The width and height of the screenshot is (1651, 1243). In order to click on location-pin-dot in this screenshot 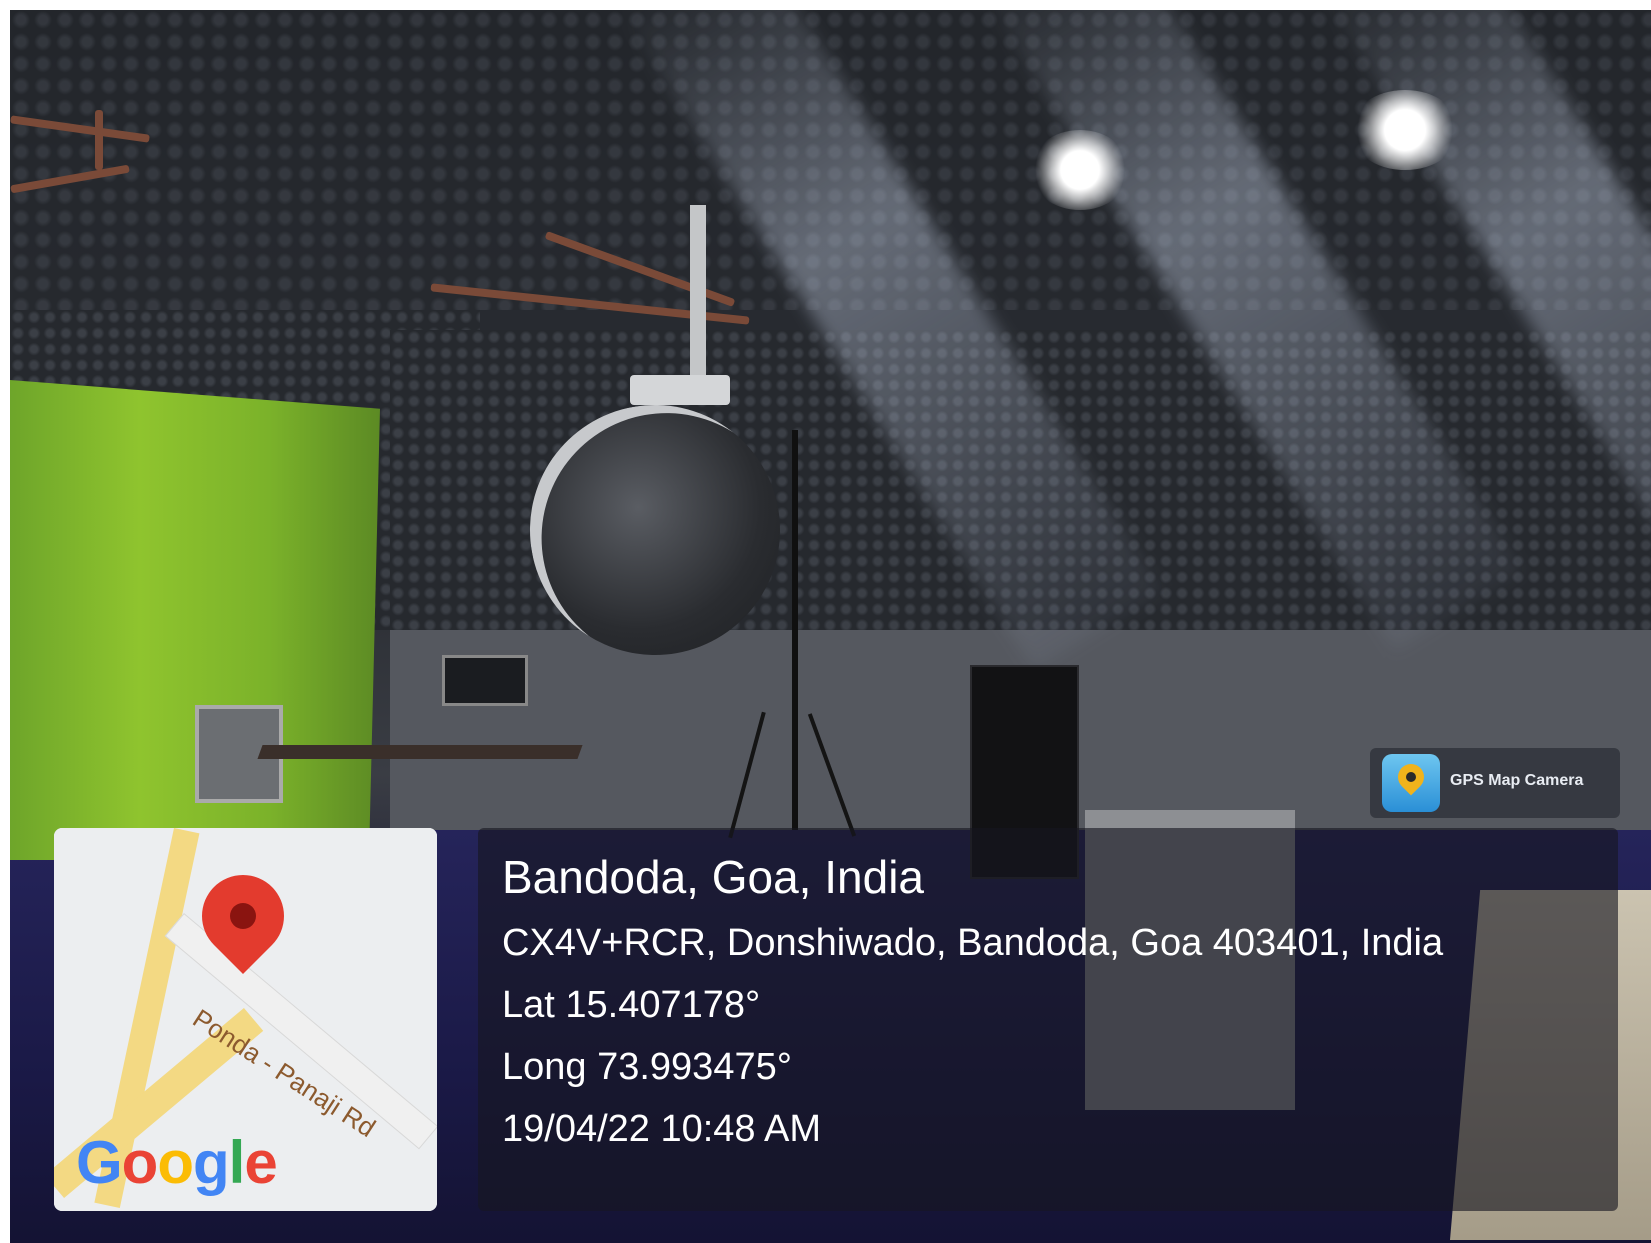, I will do `click(243, 916)`.